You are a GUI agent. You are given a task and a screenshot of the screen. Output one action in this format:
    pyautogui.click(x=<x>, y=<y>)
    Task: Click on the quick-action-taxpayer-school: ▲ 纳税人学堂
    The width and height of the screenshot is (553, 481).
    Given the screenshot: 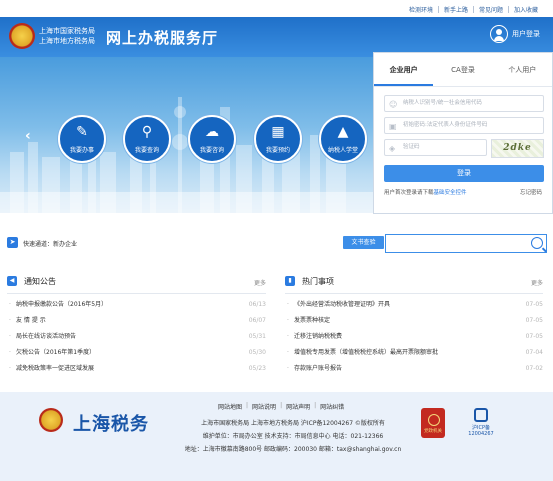 What is the action you would take?
    pyautogui.click(x=343, y=139)
    